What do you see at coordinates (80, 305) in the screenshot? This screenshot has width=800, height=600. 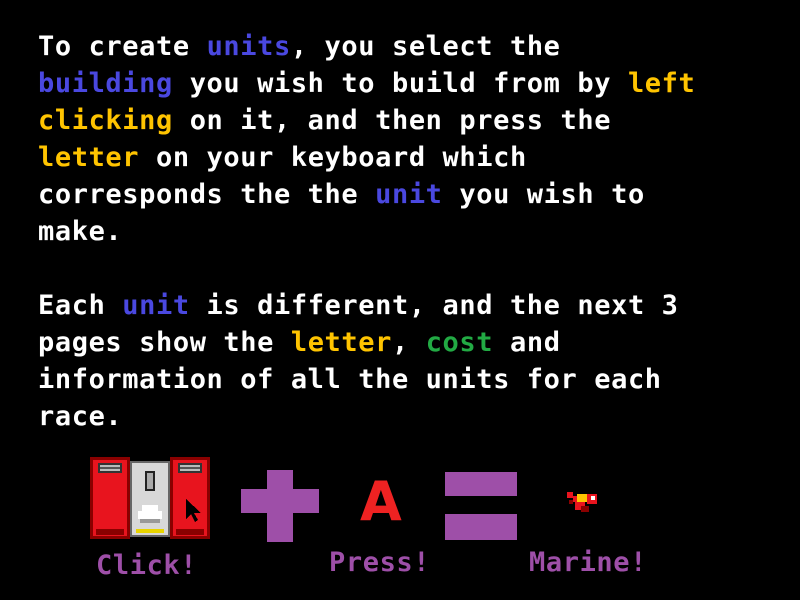 I see `text-segment: Each` at bounding box center [80, 305].